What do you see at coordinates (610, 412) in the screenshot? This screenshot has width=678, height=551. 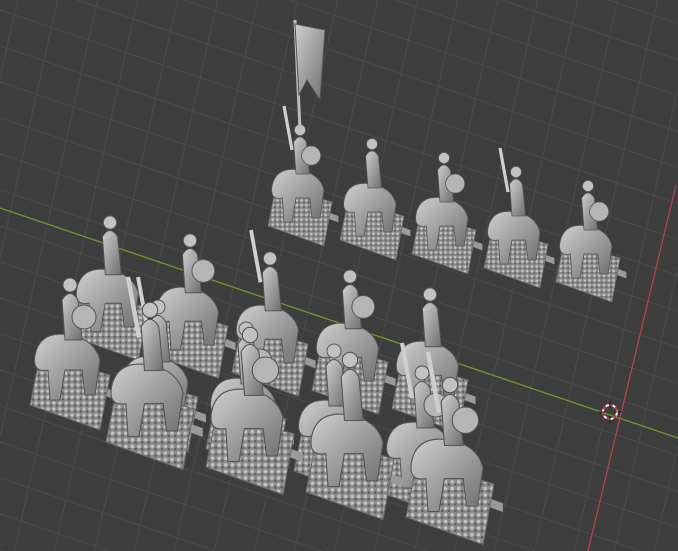 I see `3d-cursor-icon` at bounding box center [610, 412].